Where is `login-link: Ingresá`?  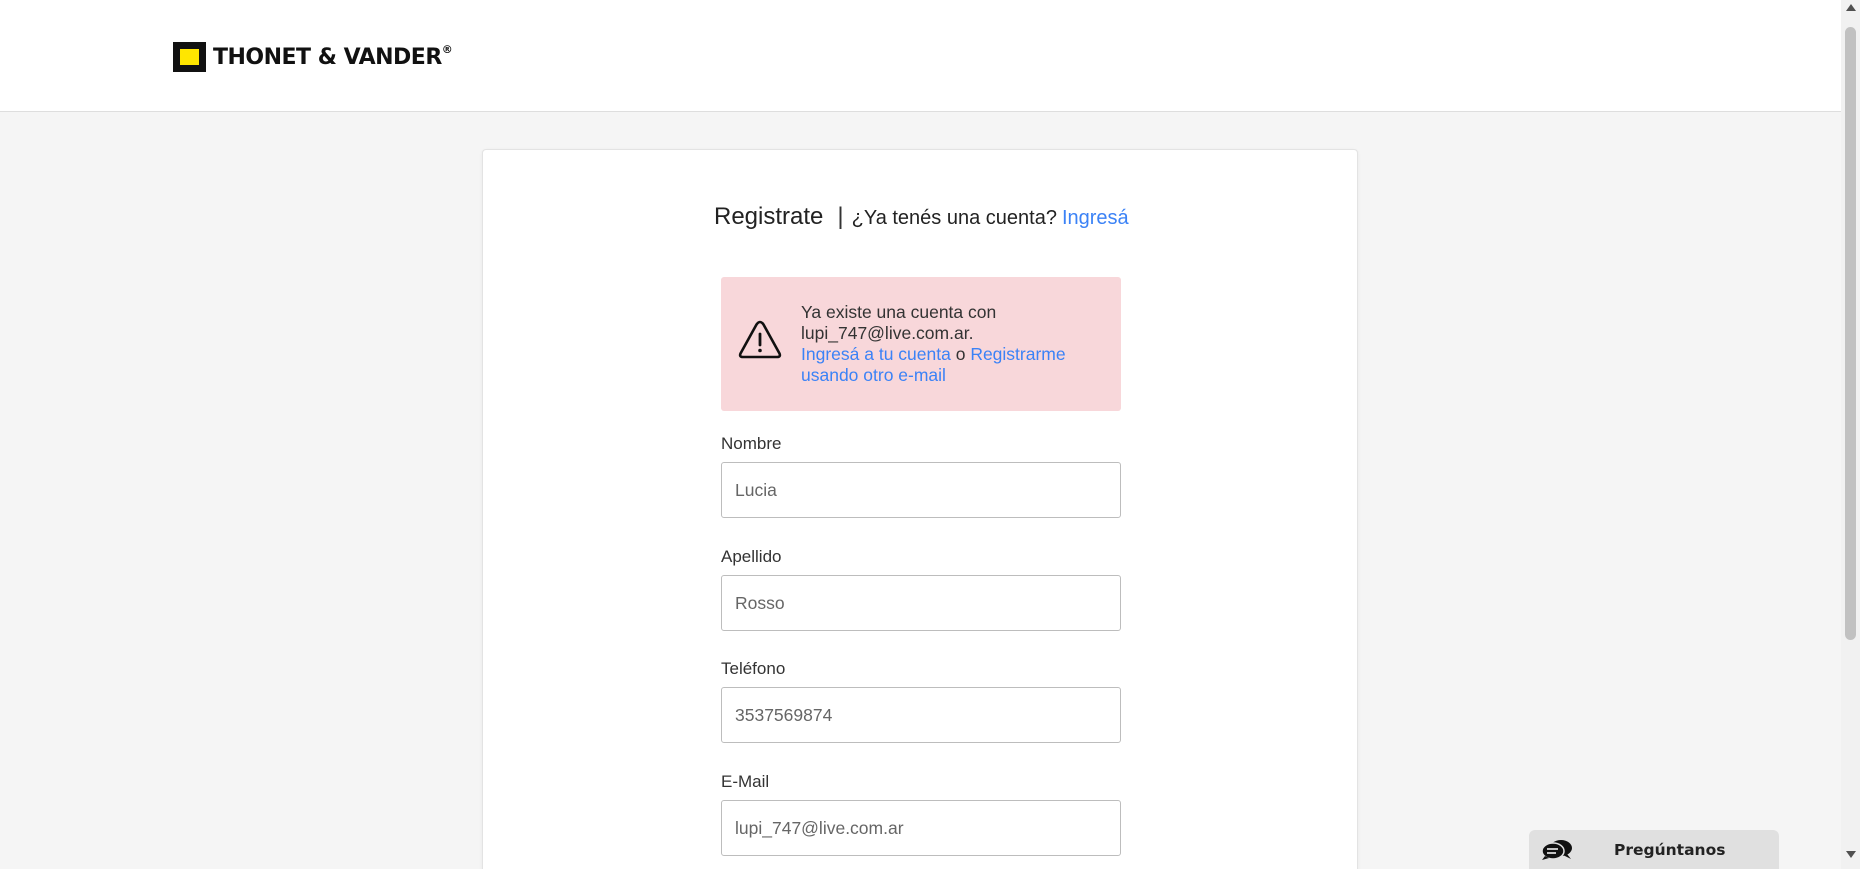
login-link: Ingresá is located at coordinates (1095, 218).